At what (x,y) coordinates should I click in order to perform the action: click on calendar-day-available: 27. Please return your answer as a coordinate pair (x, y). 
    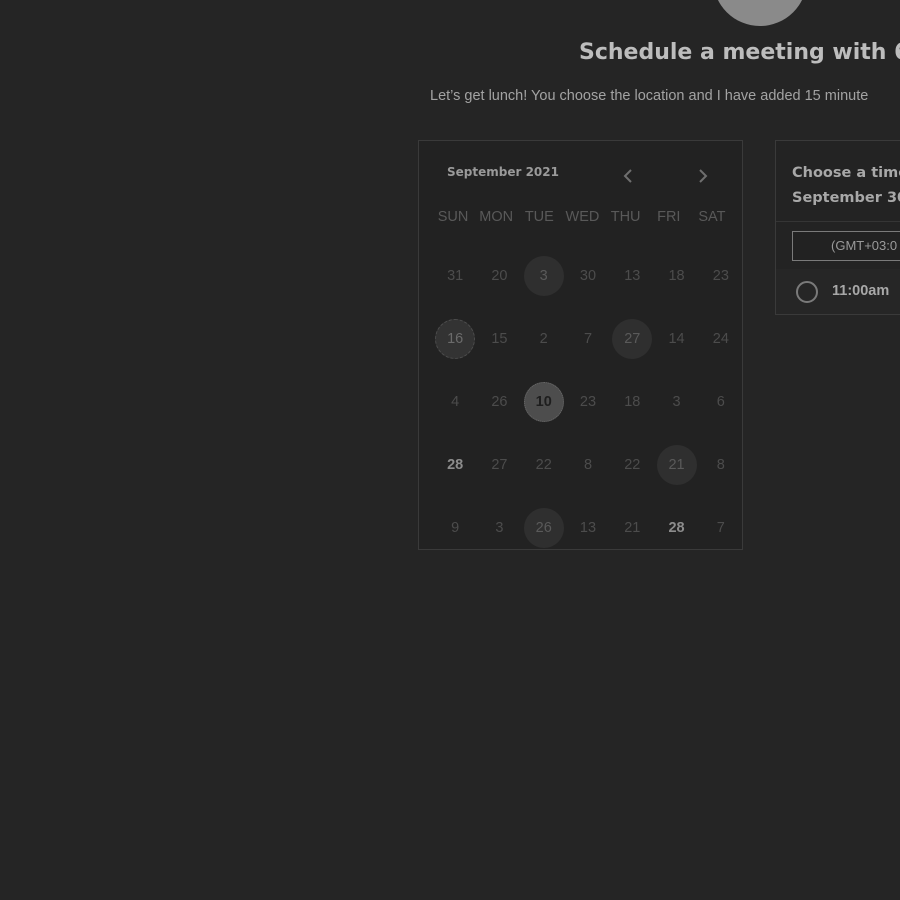
    Looking at the image, I should click on (632, 339).